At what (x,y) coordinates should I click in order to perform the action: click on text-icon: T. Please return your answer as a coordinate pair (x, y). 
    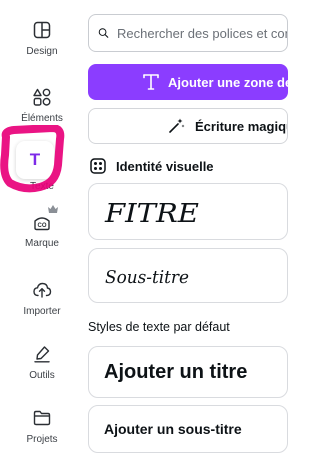
    Looking at the image, I should click on (35, 160).